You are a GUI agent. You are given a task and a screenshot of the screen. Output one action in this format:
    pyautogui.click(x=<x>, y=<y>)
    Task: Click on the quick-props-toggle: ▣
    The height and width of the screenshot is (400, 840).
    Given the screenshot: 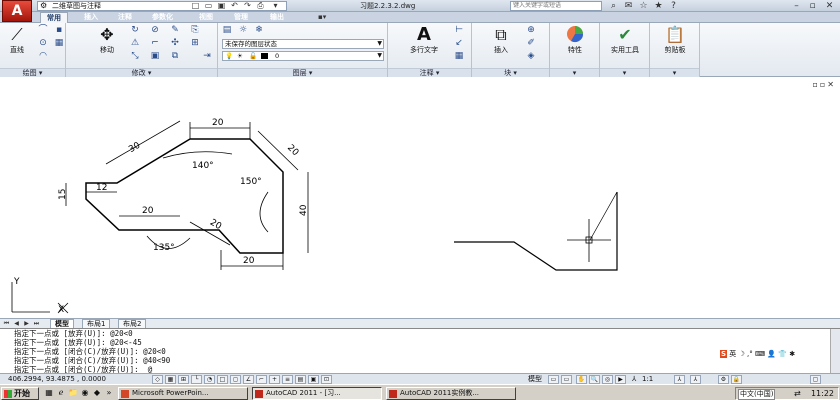 What is the action you would take?
    pyautogui.click(x=313, y=379)
    